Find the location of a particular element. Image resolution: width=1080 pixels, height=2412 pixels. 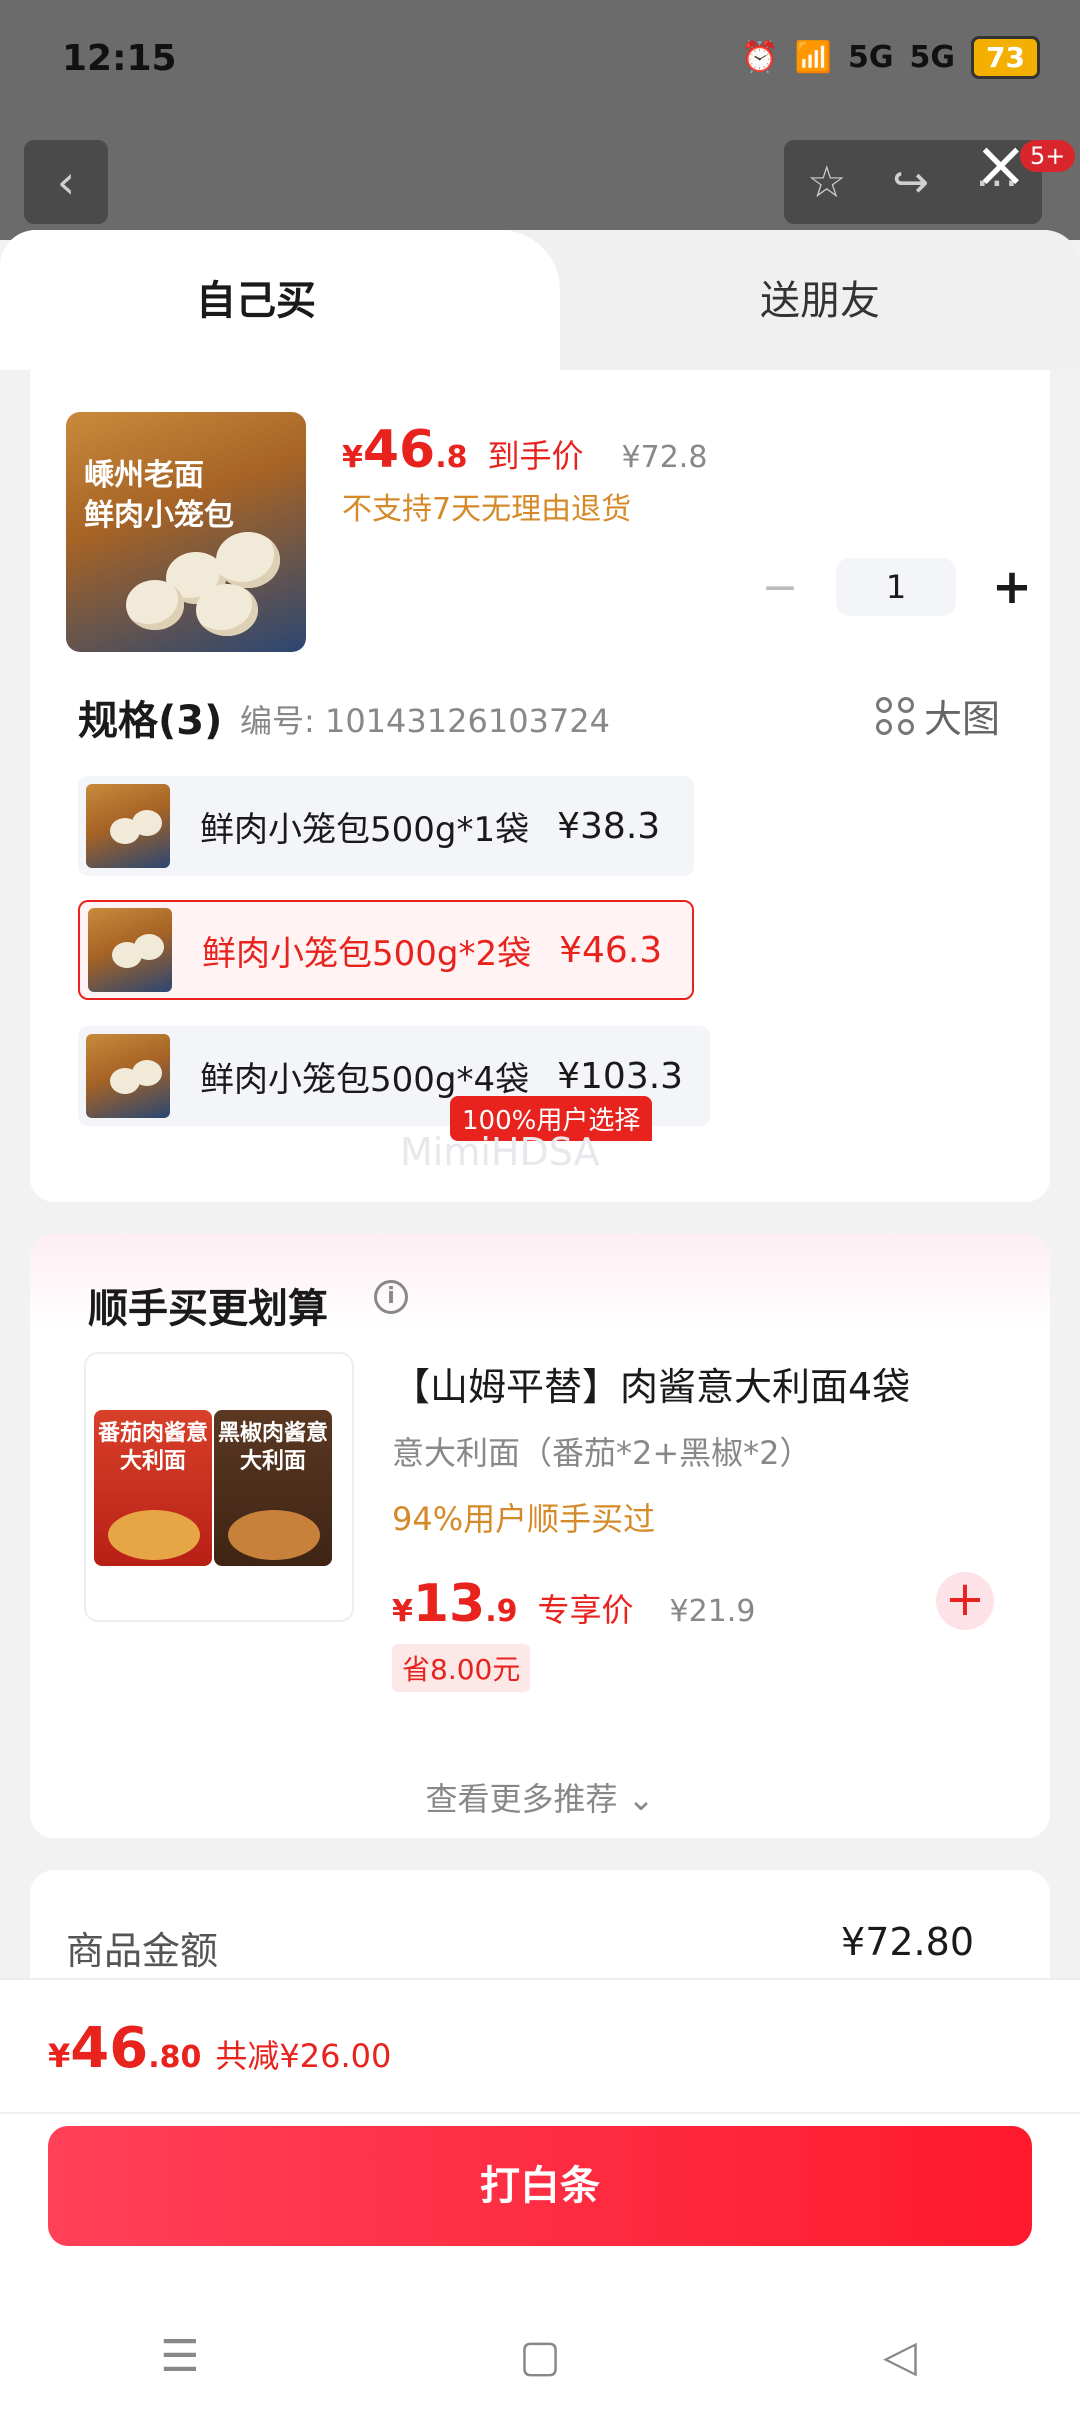

more-recommendations-link: 查看更多推荐 ⌄ is located at coordinates (540, 1797).